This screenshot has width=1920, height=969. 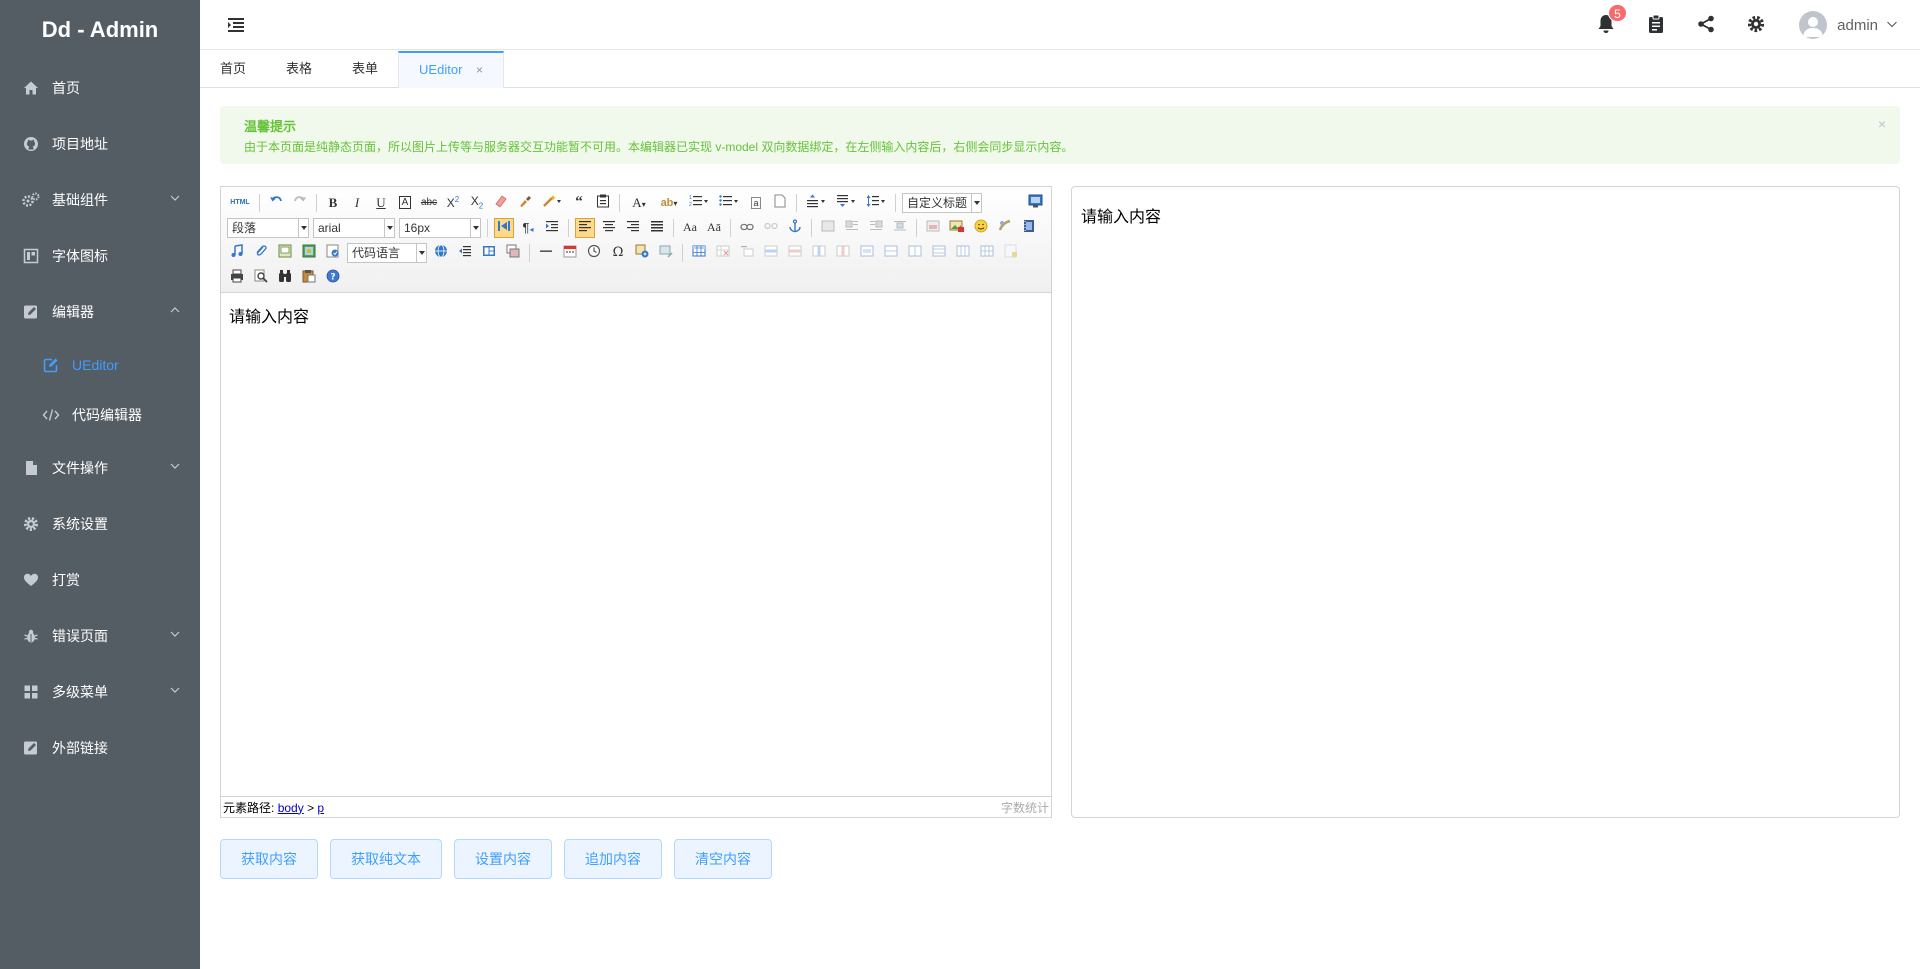 What do you see at coordinates (603, 203) in the screenshot?
I see `paste-plain-button` at bounding box center [603, 203].